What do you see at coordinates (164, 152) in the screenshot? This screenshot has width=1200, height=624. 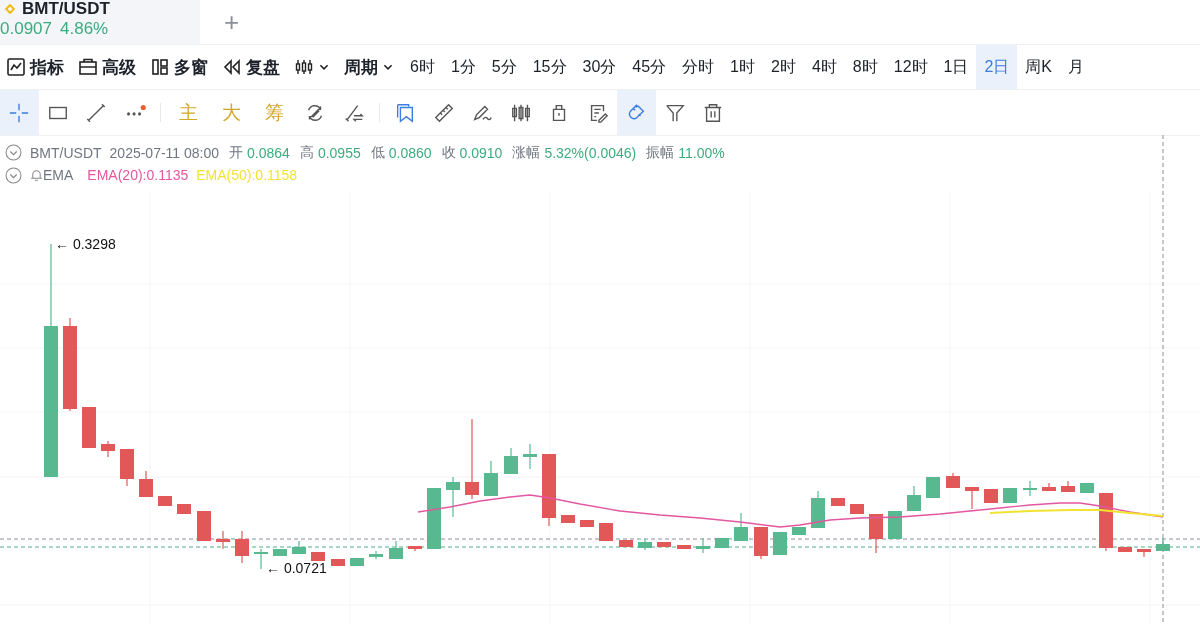 I see `legend-time: 2025-07-11 08:00` at bounding box center [164, 152].